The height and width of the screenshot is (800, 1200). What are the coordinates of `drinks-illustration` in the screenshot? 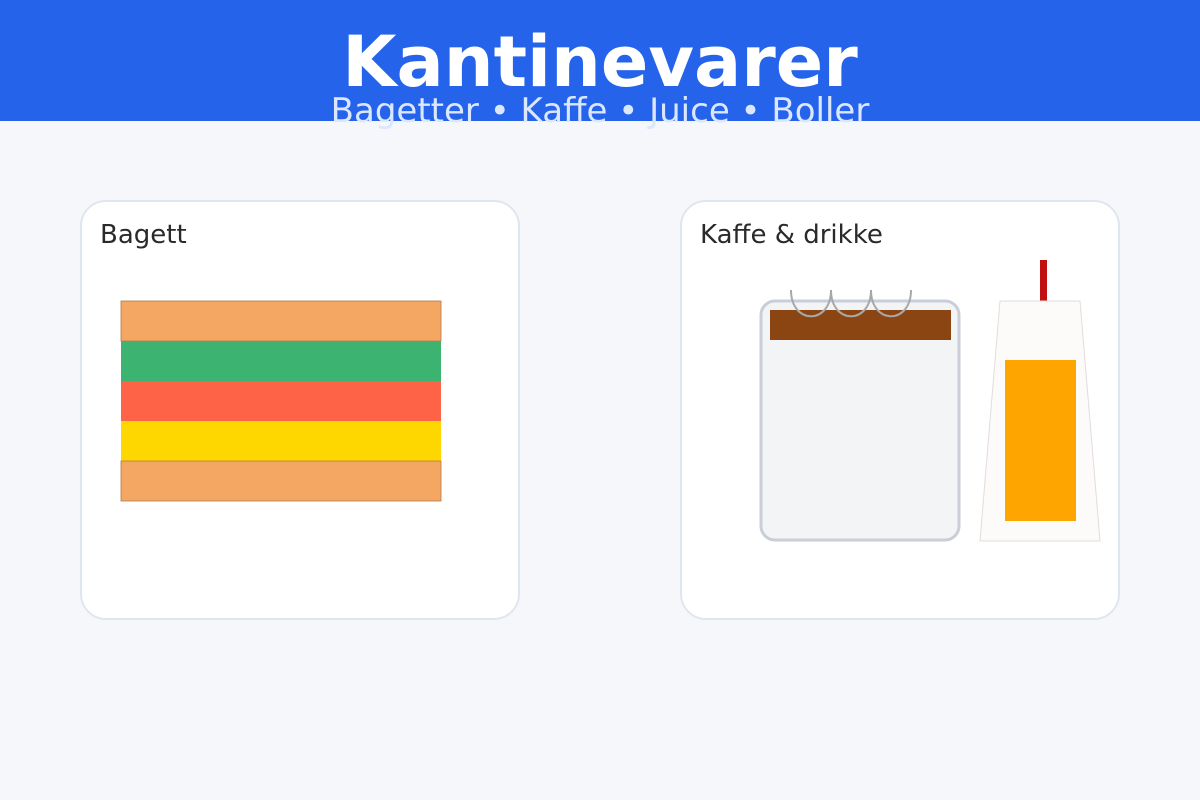 It's located at (930, 401).